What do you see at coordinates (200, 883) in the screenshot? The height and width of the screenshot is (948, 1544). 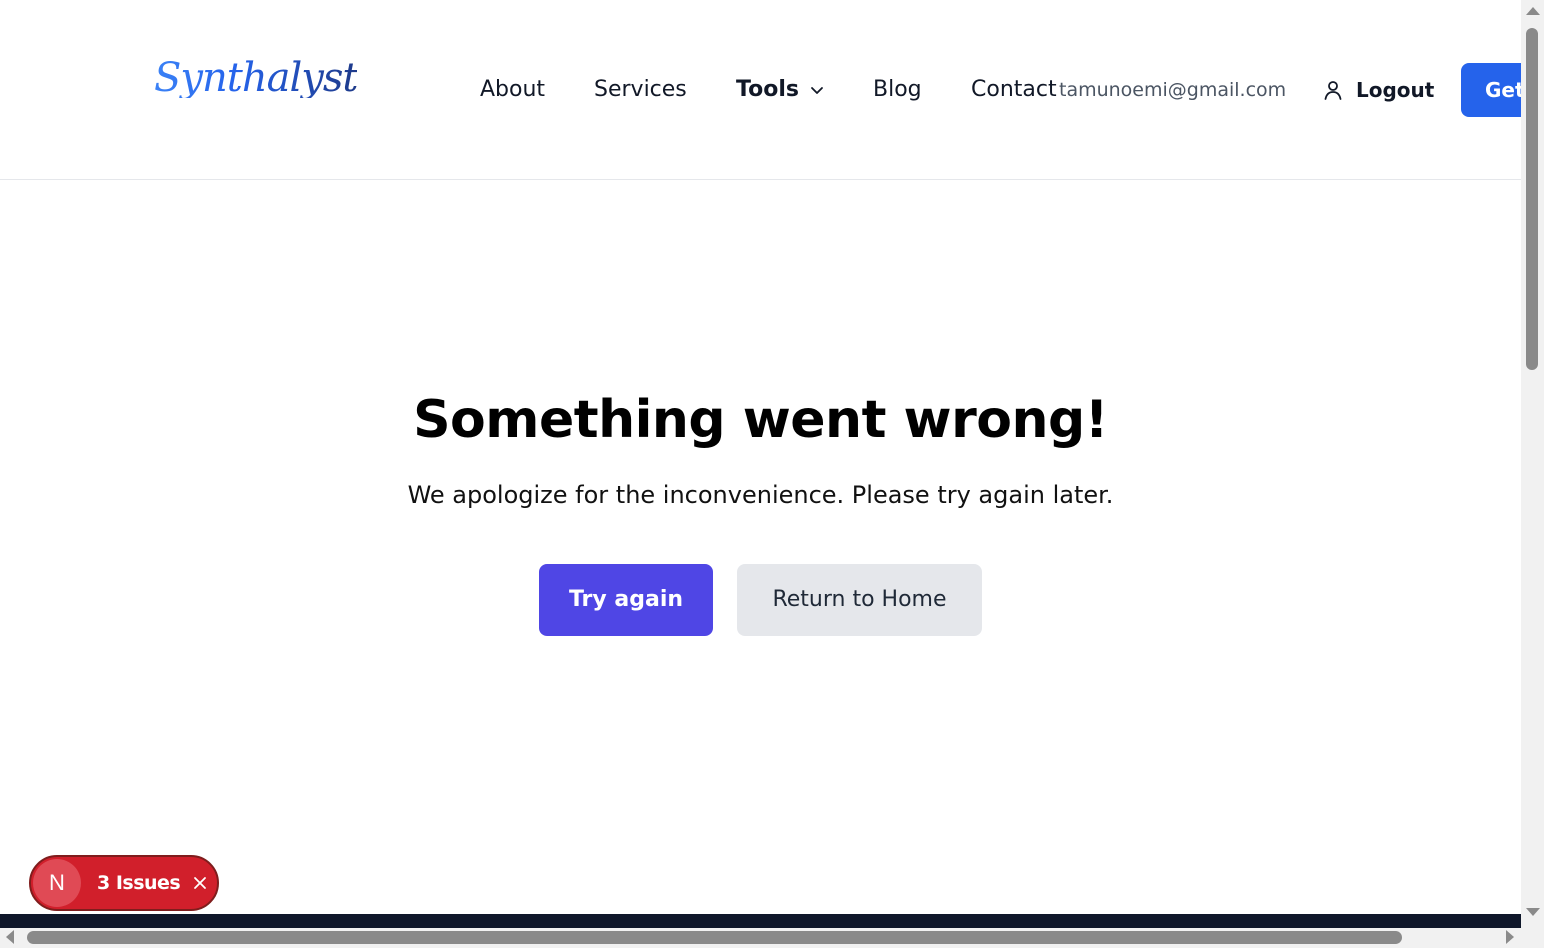 I see `close-icon` at bounding box center [200, 883].